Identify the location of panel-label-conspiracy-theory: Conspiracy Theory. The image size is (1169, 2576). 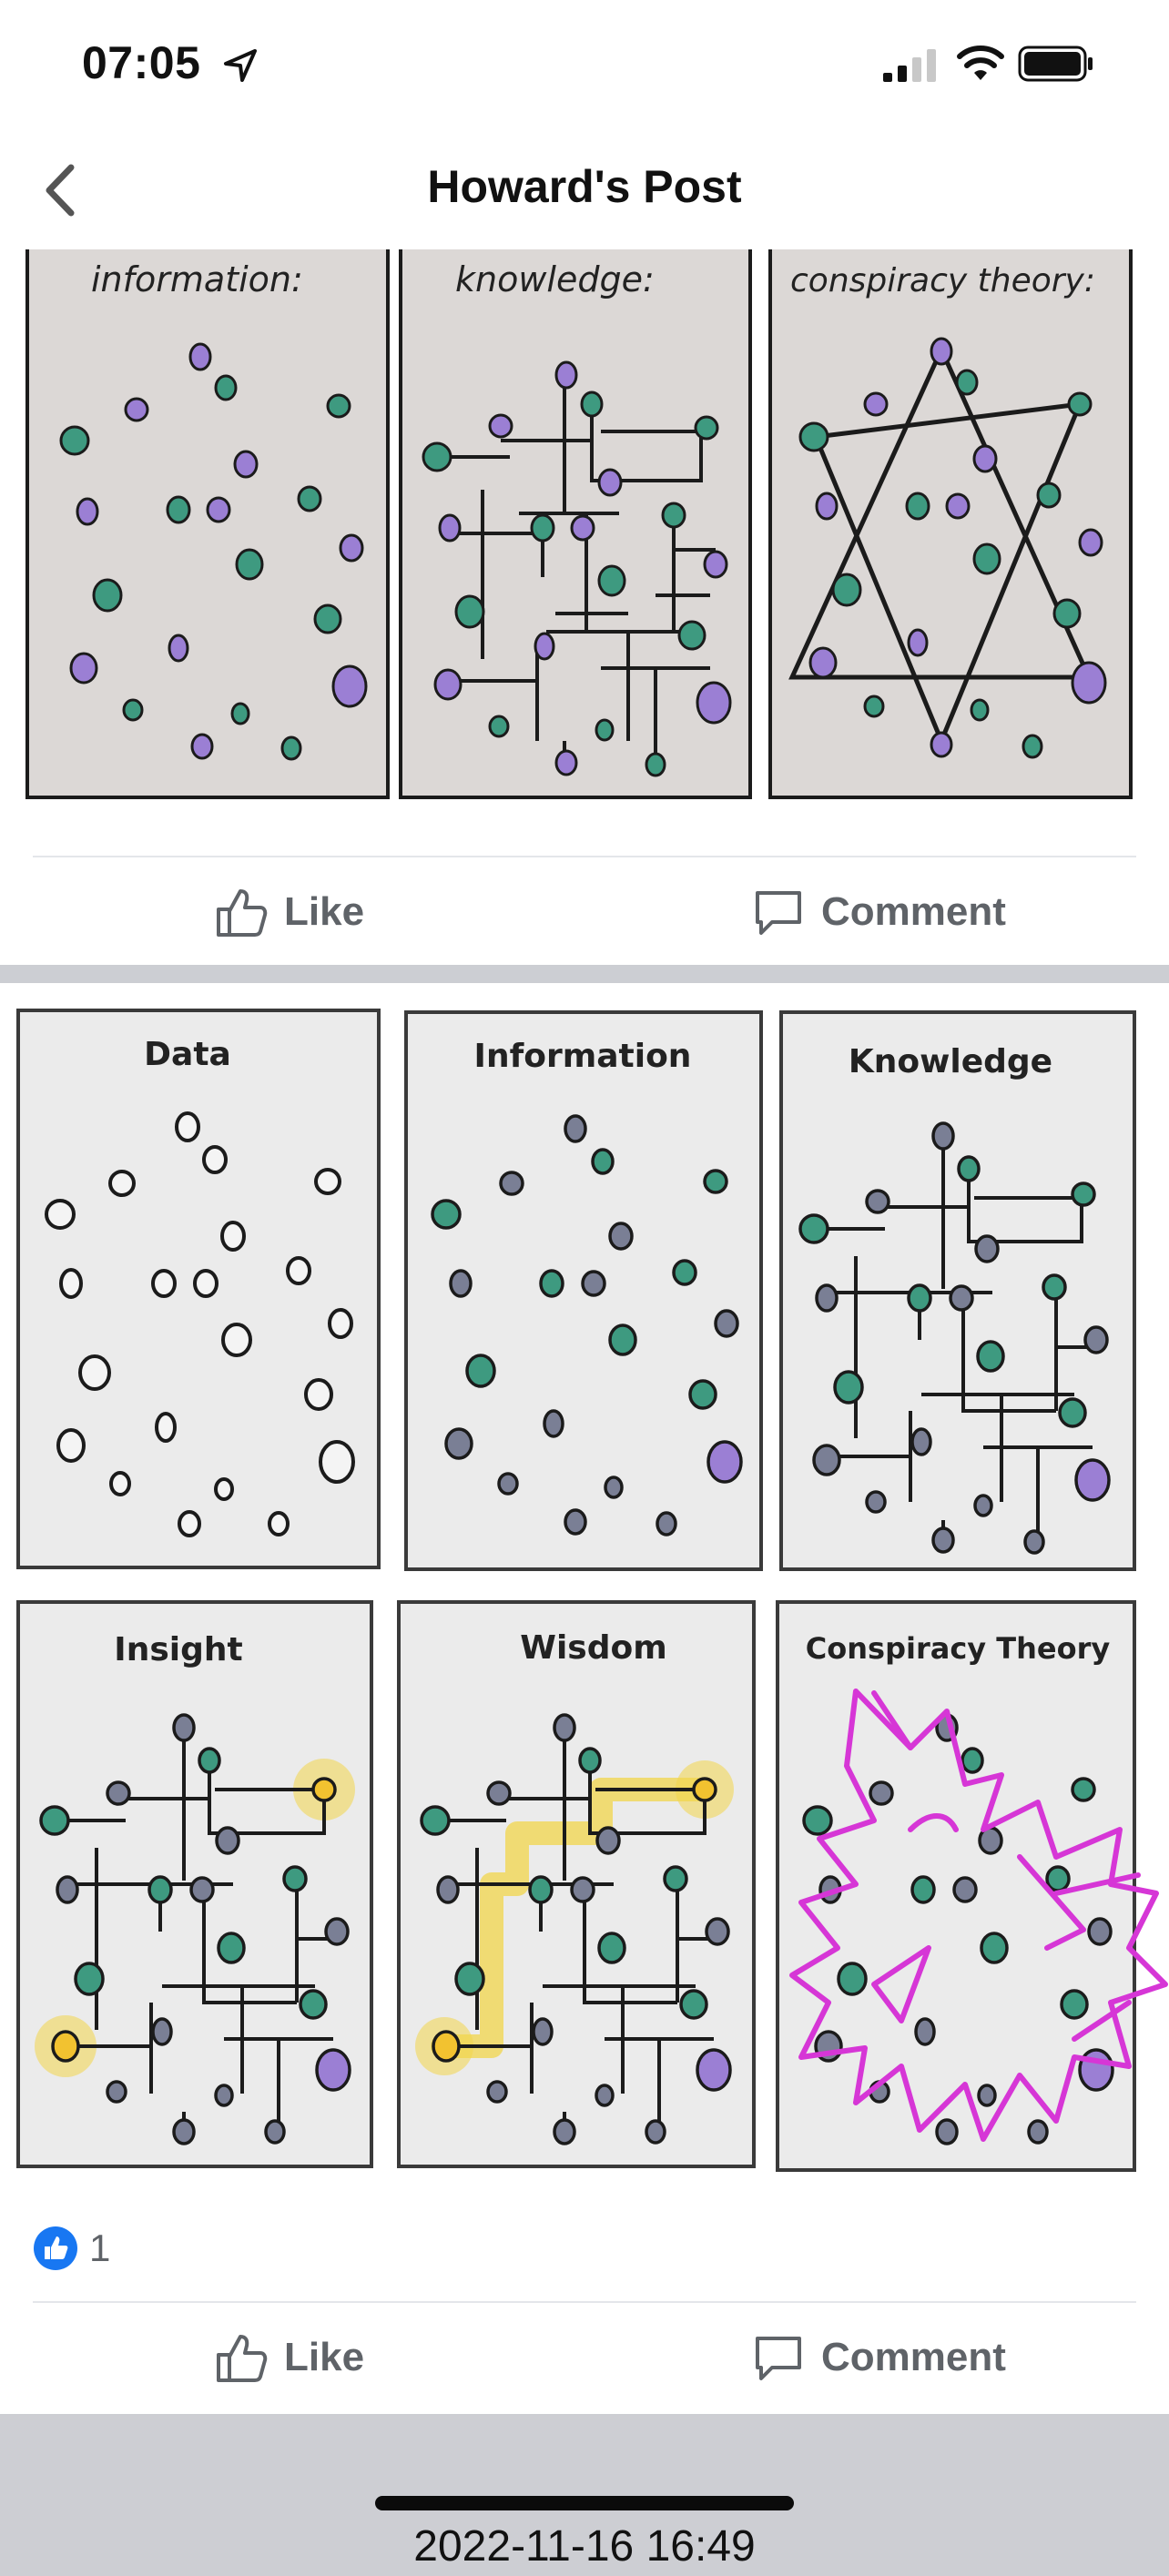
(958, 1648).